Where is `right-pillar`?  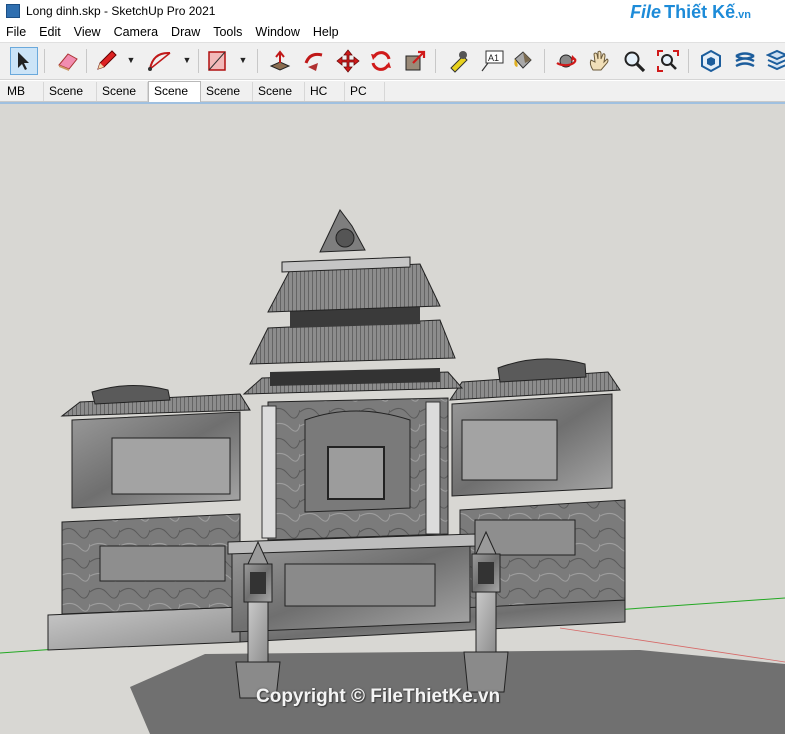 right-pillar is located at coordinates (433, 468).